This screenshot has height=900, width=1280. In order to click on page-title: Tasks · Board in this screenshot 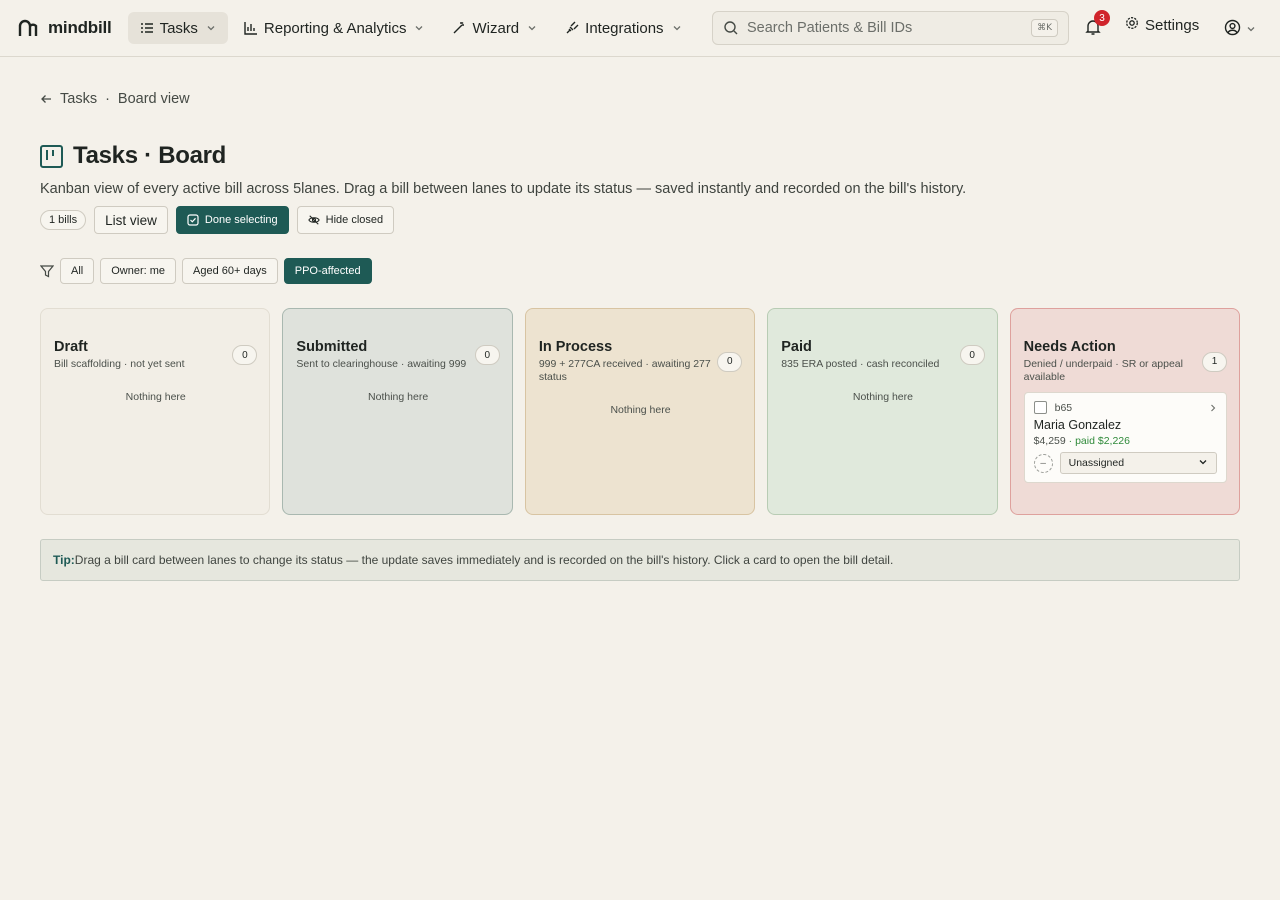, I will do `click(150, 155)`.